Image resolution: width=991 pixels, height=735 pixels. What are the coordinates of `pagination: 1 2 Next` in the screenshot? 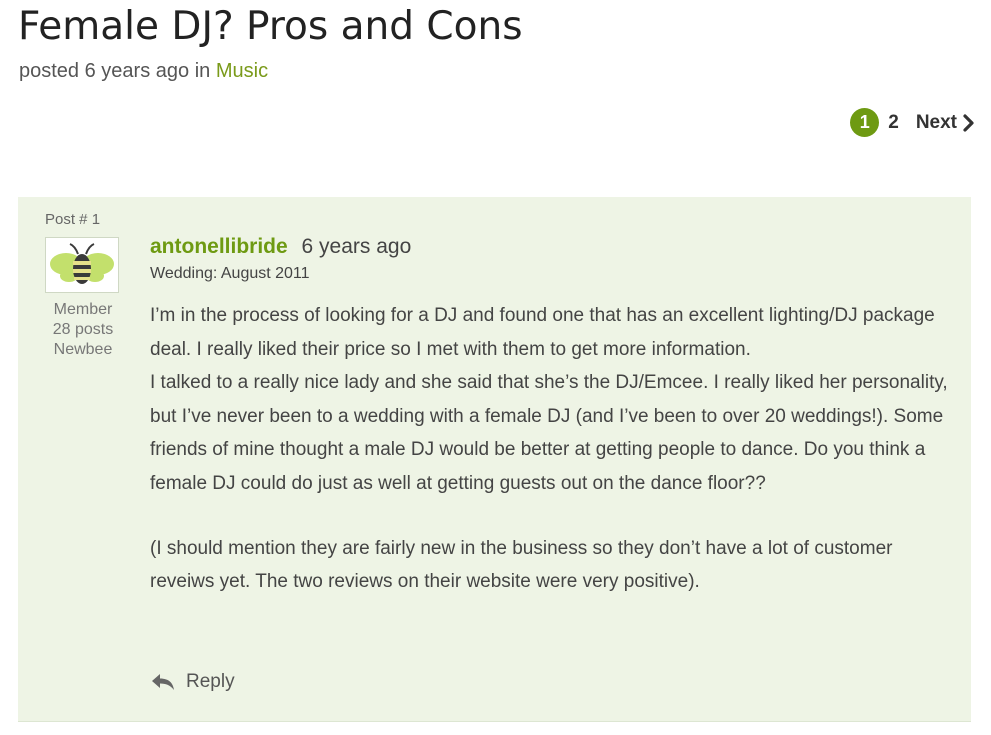 It's located at (912, 122).